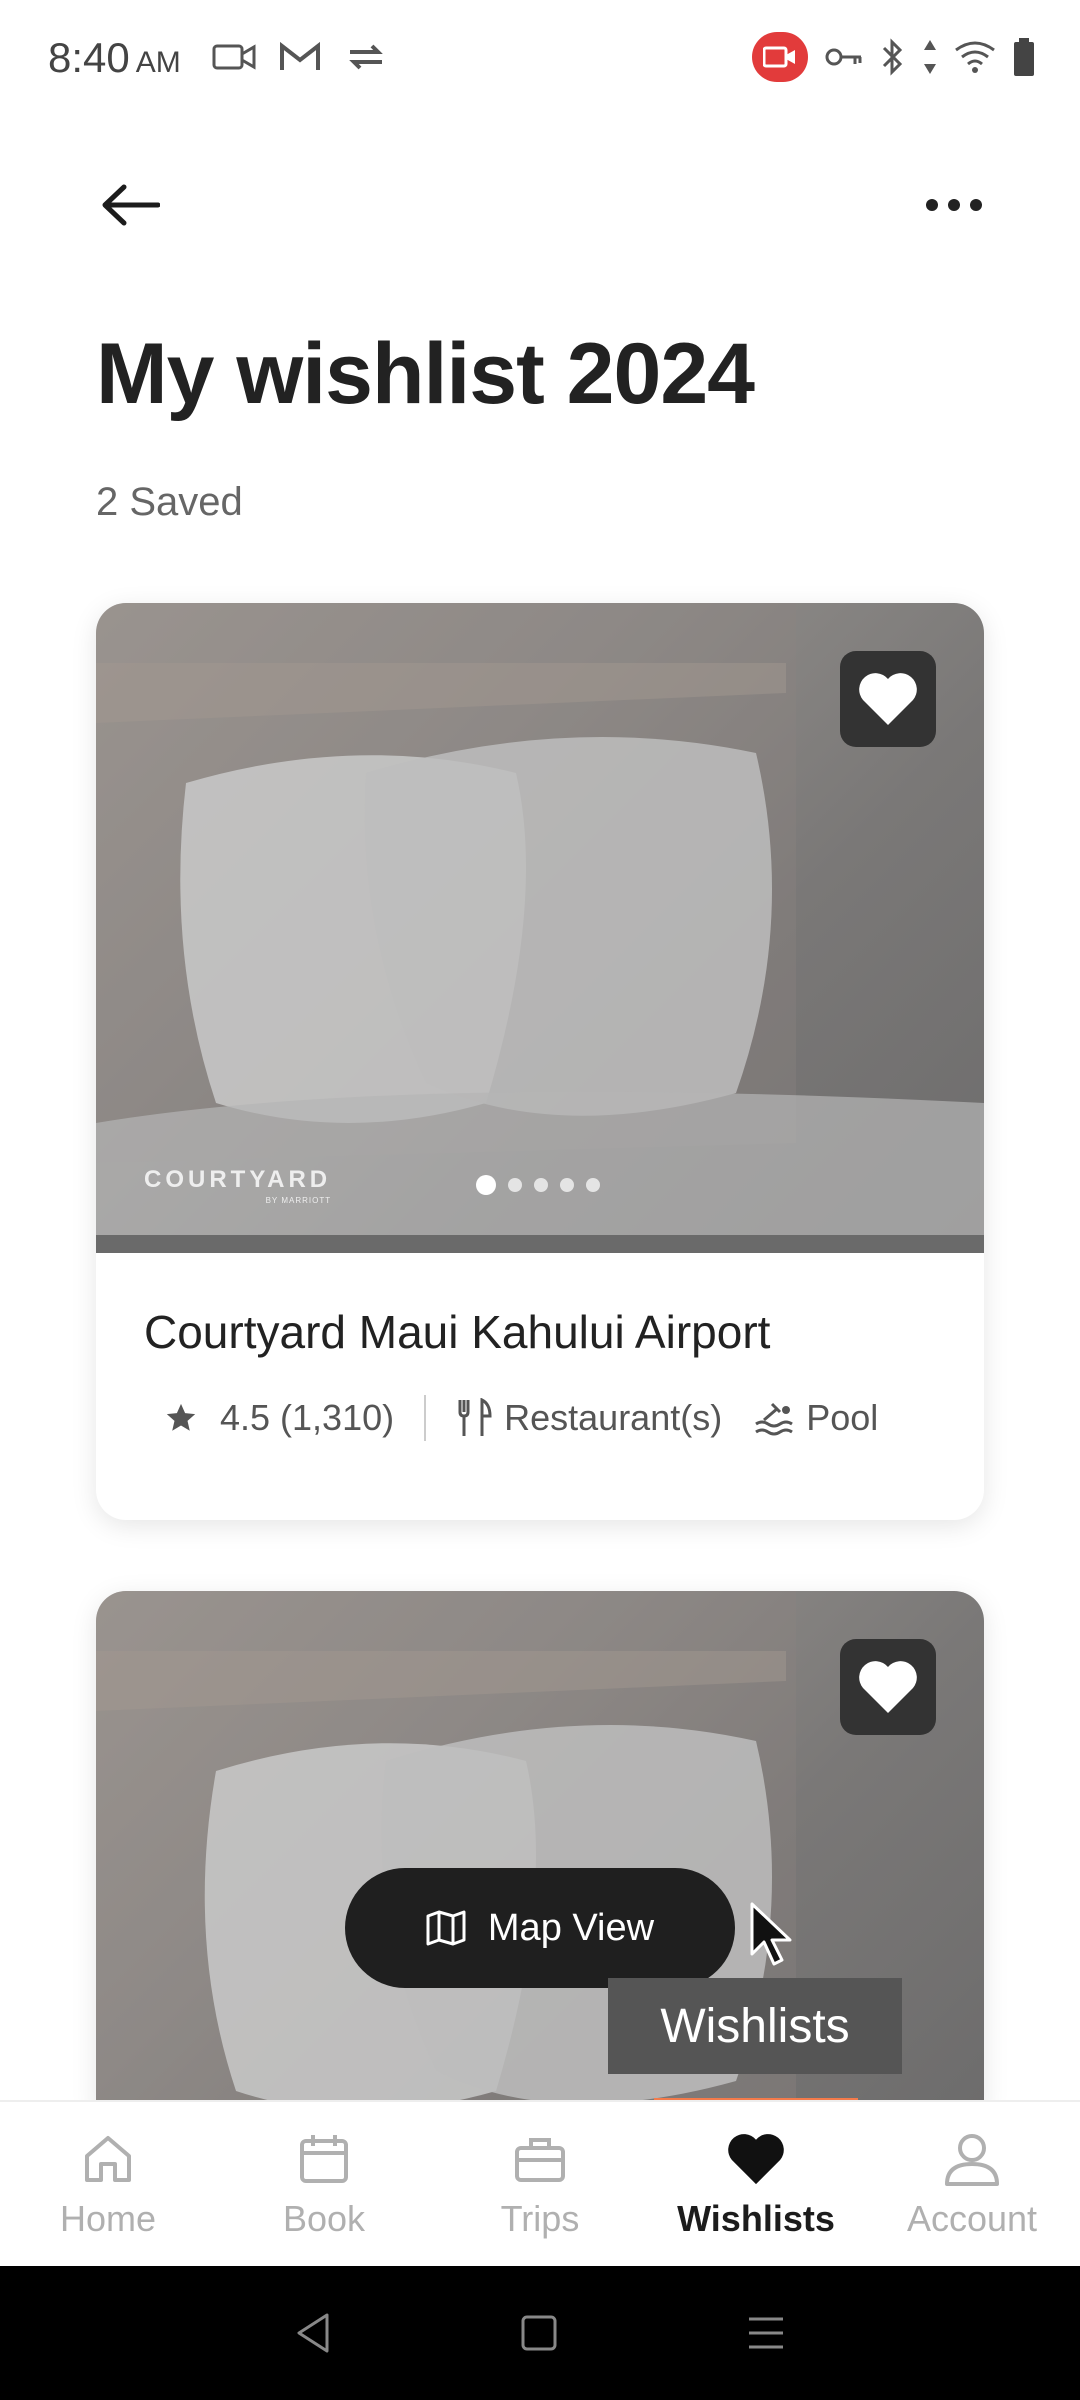 The image size is (1080, 2400). What do you see at coordinates (975, 57) in the screenshot?
I see `wifi-icon` at bounding box center [975, 57].